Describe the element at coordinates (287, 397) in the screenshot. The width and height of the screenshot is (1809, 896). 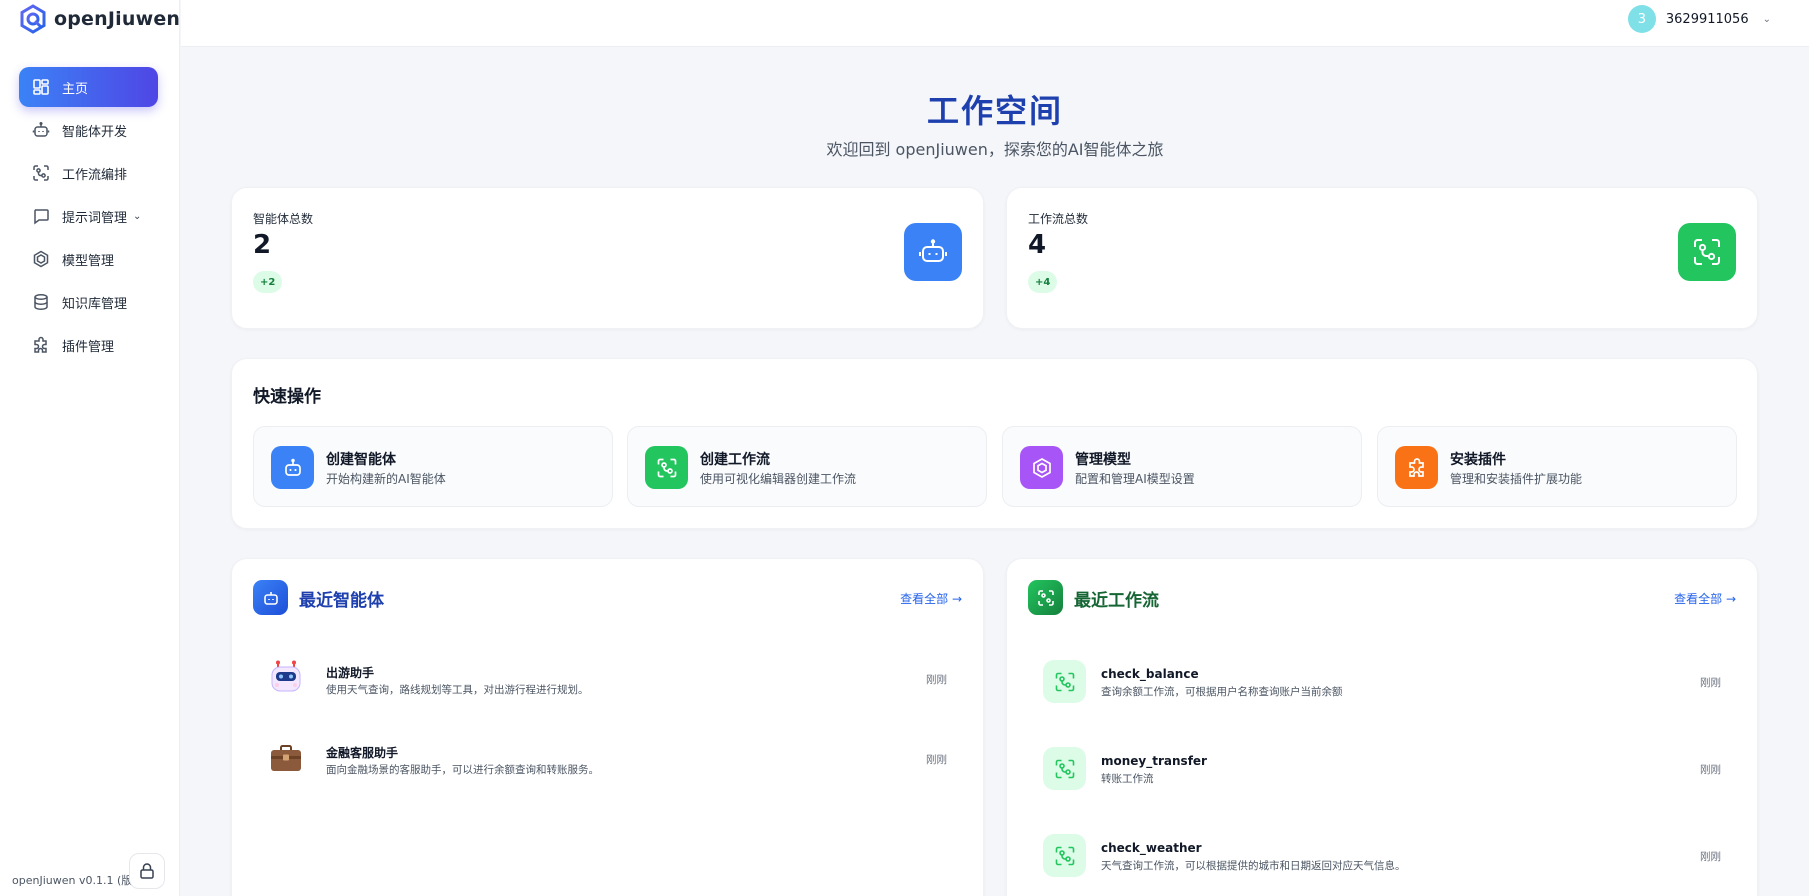
I see `quick-actions-title: 快速操作` at that location.